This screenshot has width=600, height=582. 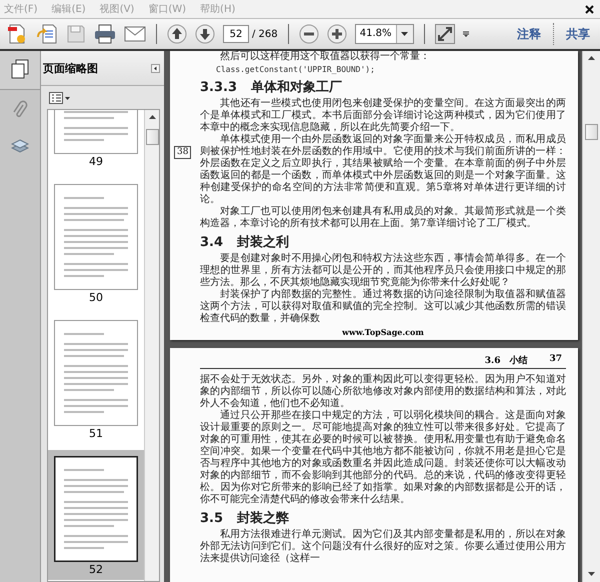 I want to click on panel-title: 页面缩略图, so click(x=70, y=68).